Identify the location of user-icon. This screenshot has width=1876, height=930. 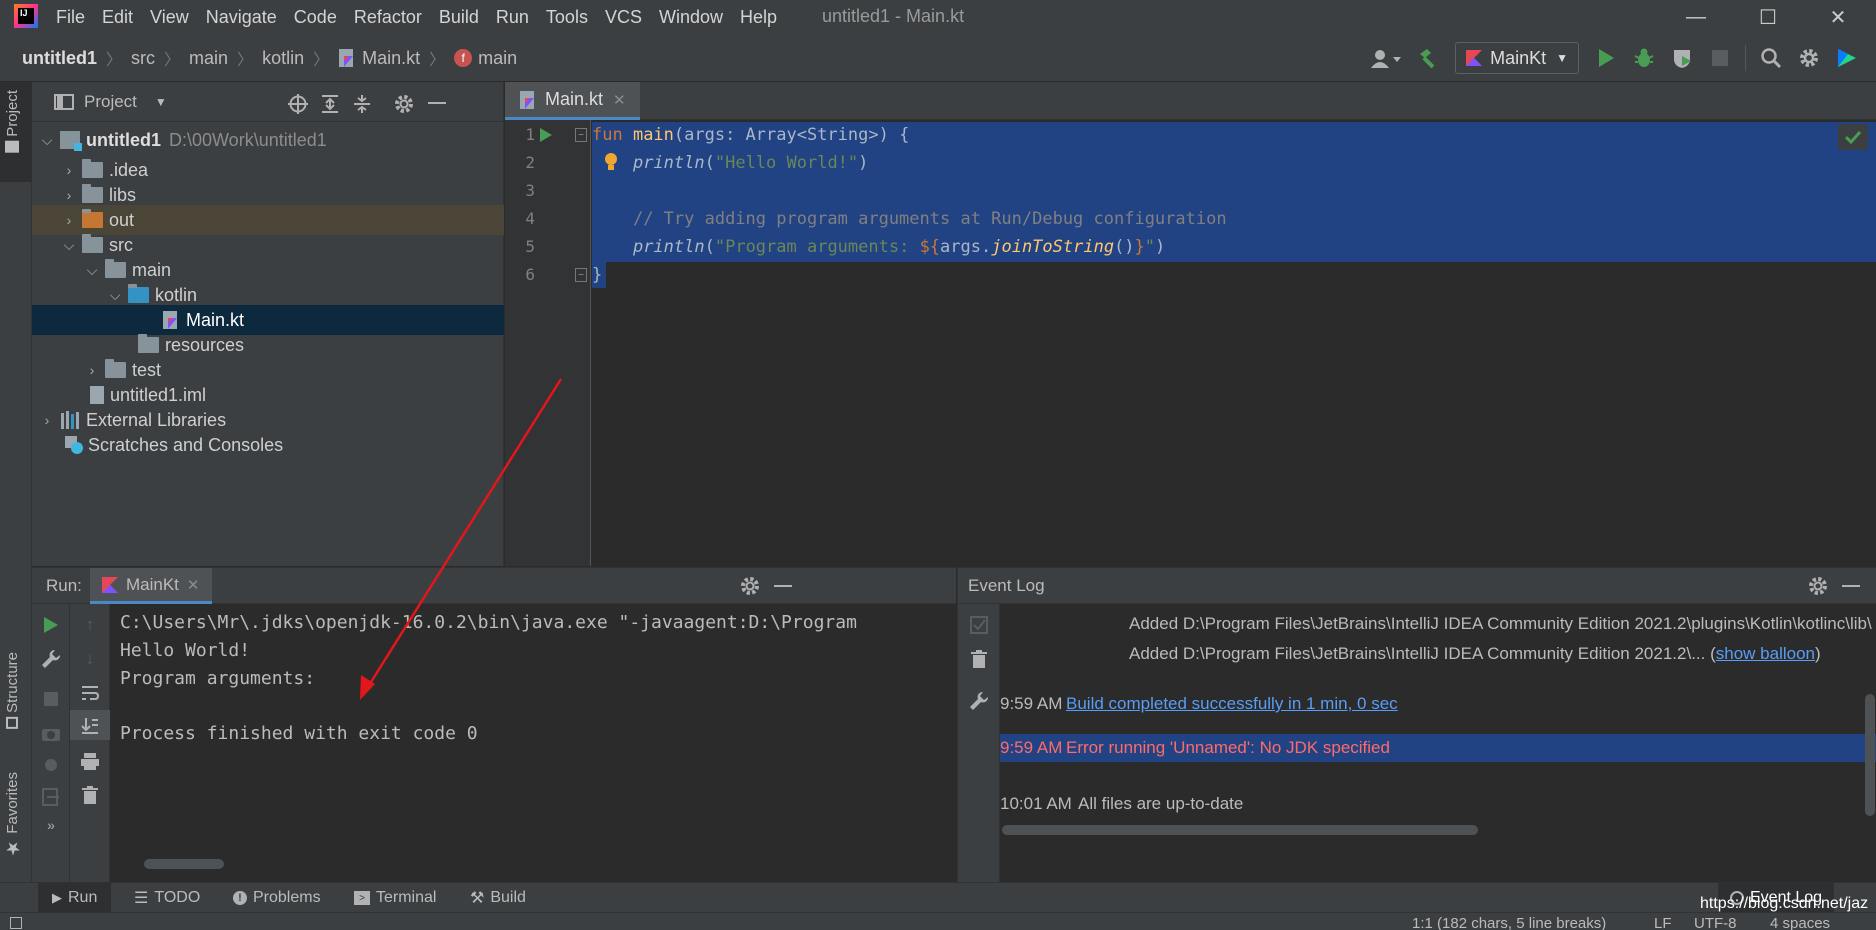
(1386, 58).